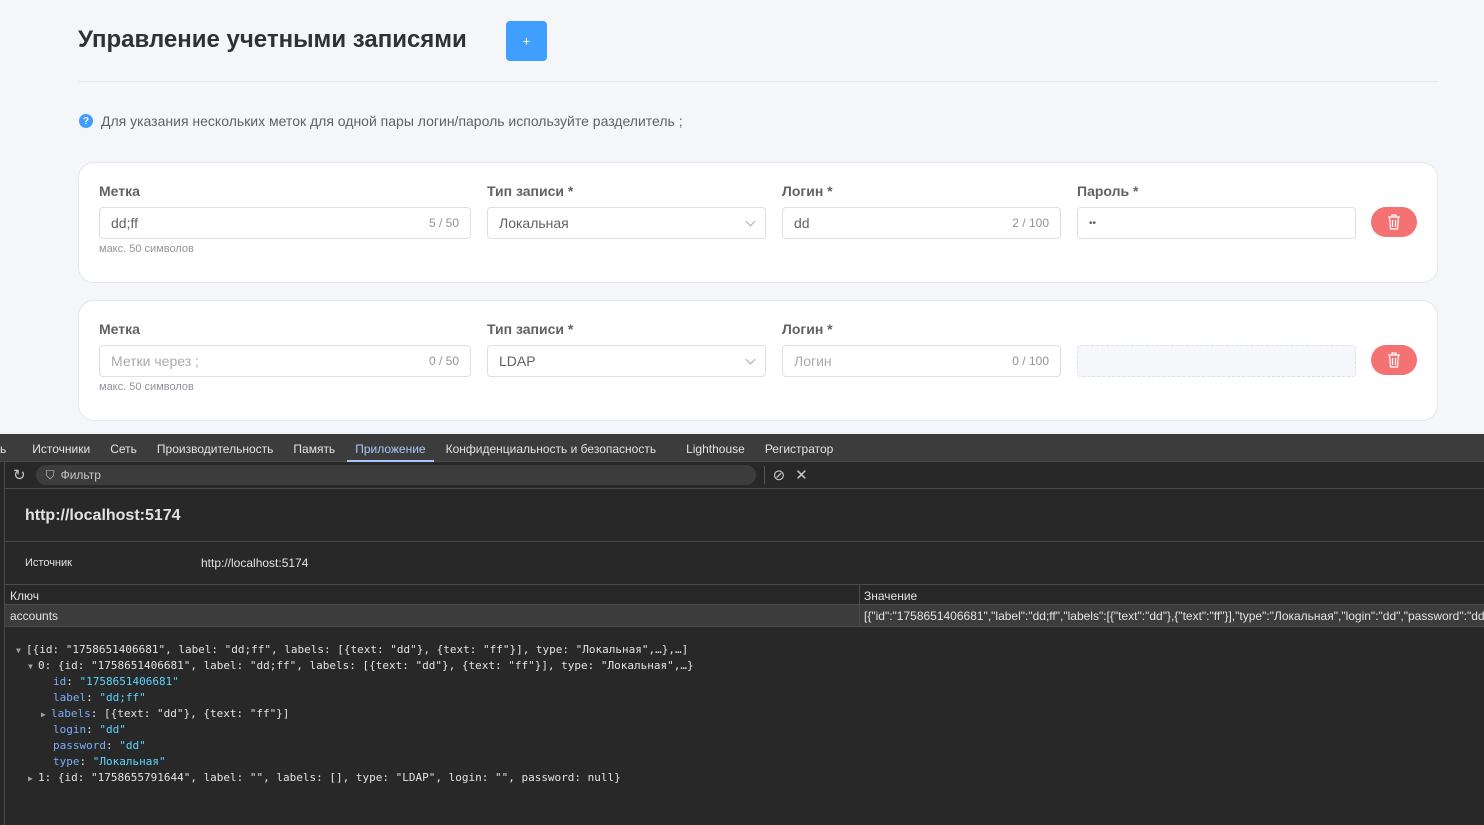  I want to click on login-placeholder: Логин, so click(813, 361).